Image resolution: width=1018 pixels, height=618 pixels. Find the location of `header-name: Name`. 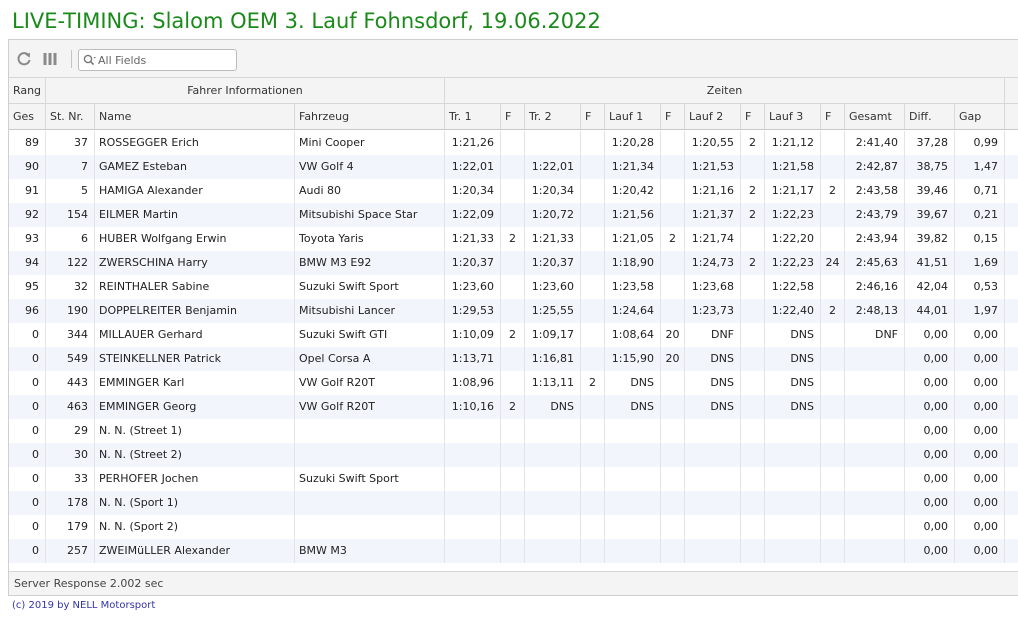

header-name: Name is located at coordinates (195, 116).